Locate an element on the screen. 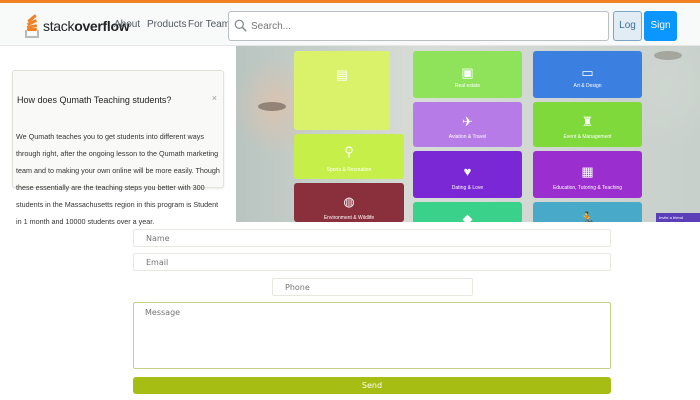 The image size is (700, 400). runner-icon: 🏃 is located at coordinates (587, 216).